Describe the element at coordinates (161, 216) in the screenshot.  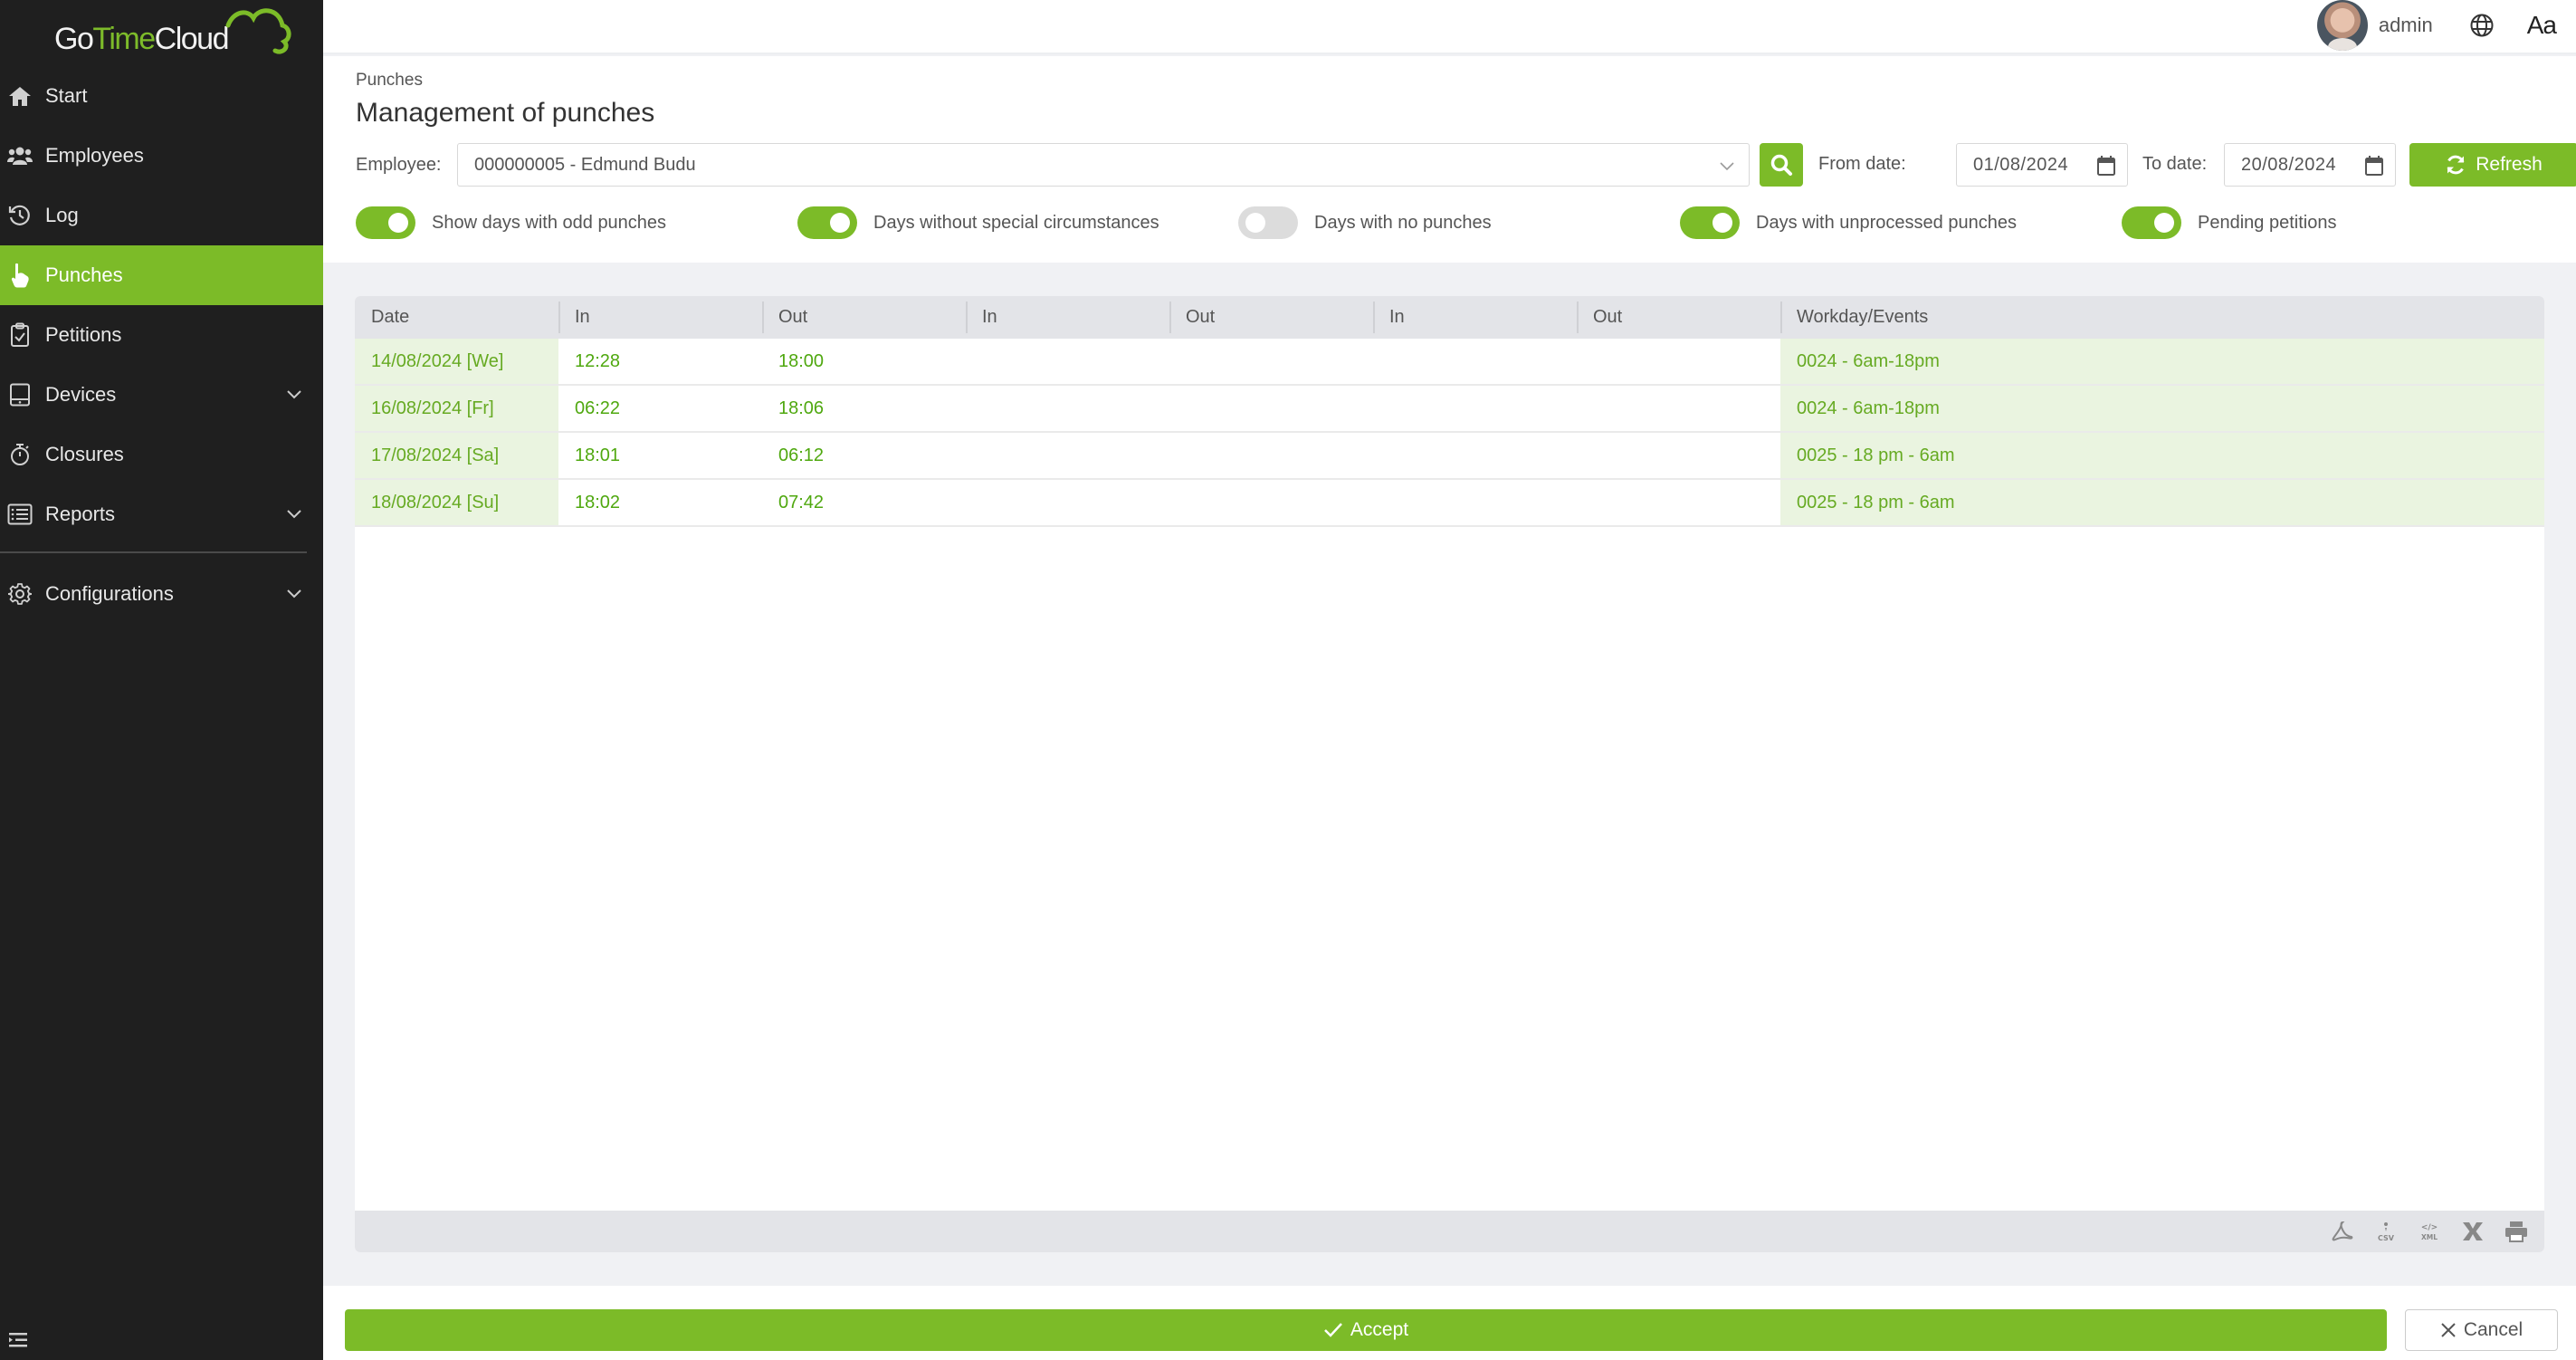
I see `sidebar-item-log: Log` at that location.